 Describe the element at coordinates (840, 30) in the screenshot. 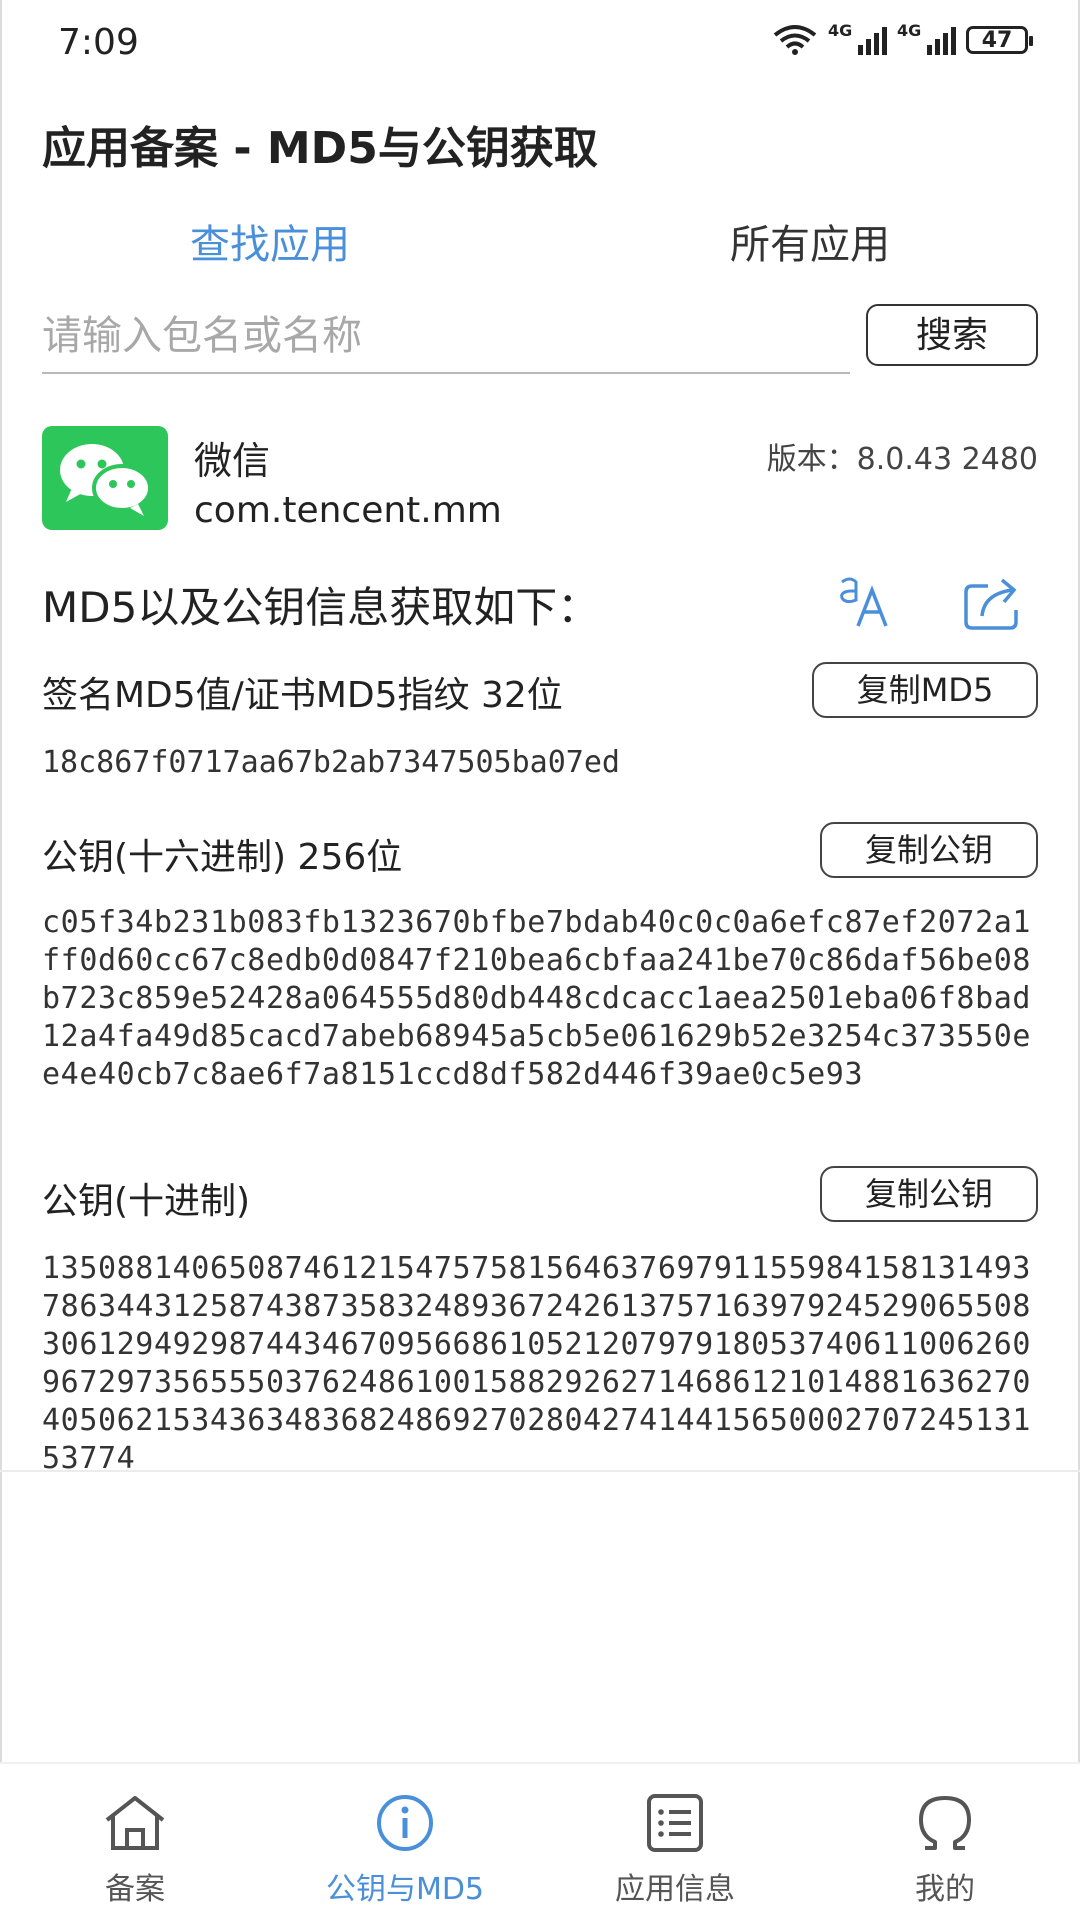

I see `network-type-1: 4G` at that location.